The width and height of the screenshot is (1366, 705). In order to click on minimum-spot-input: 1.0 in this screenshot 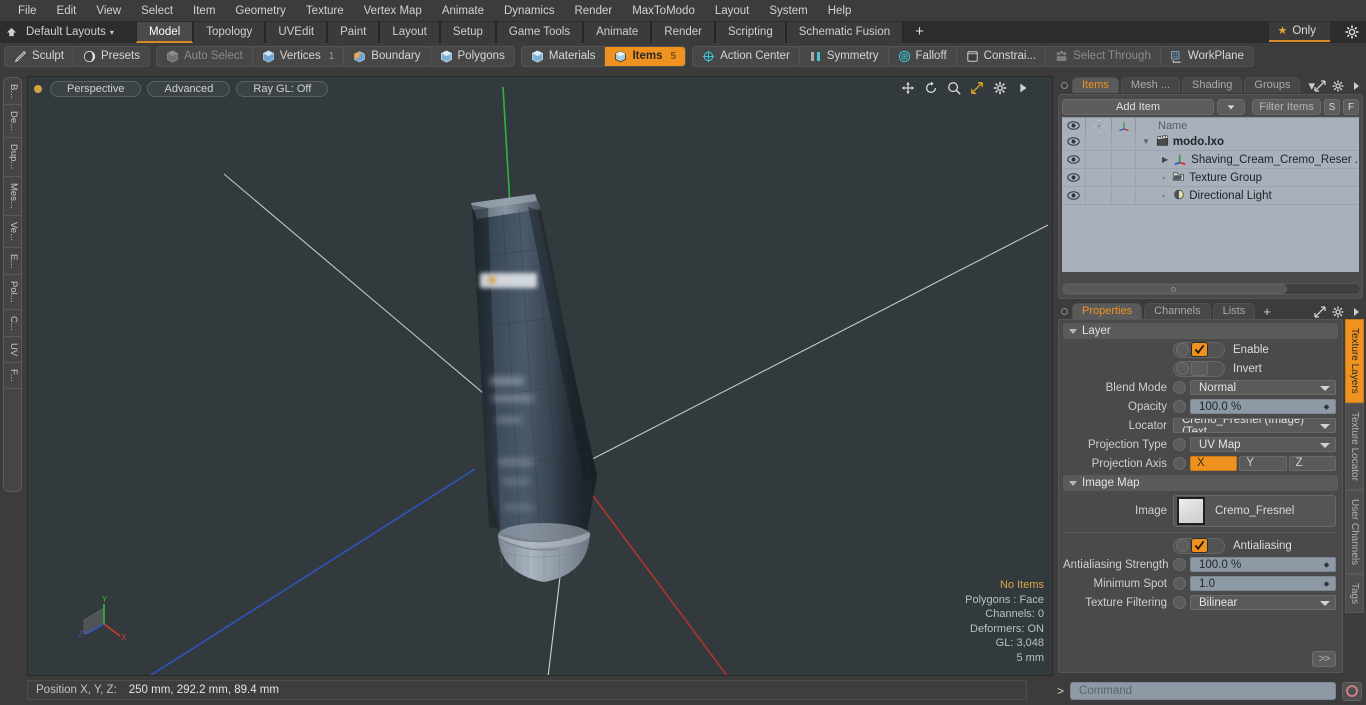, I will do `click(1263, 583)`.